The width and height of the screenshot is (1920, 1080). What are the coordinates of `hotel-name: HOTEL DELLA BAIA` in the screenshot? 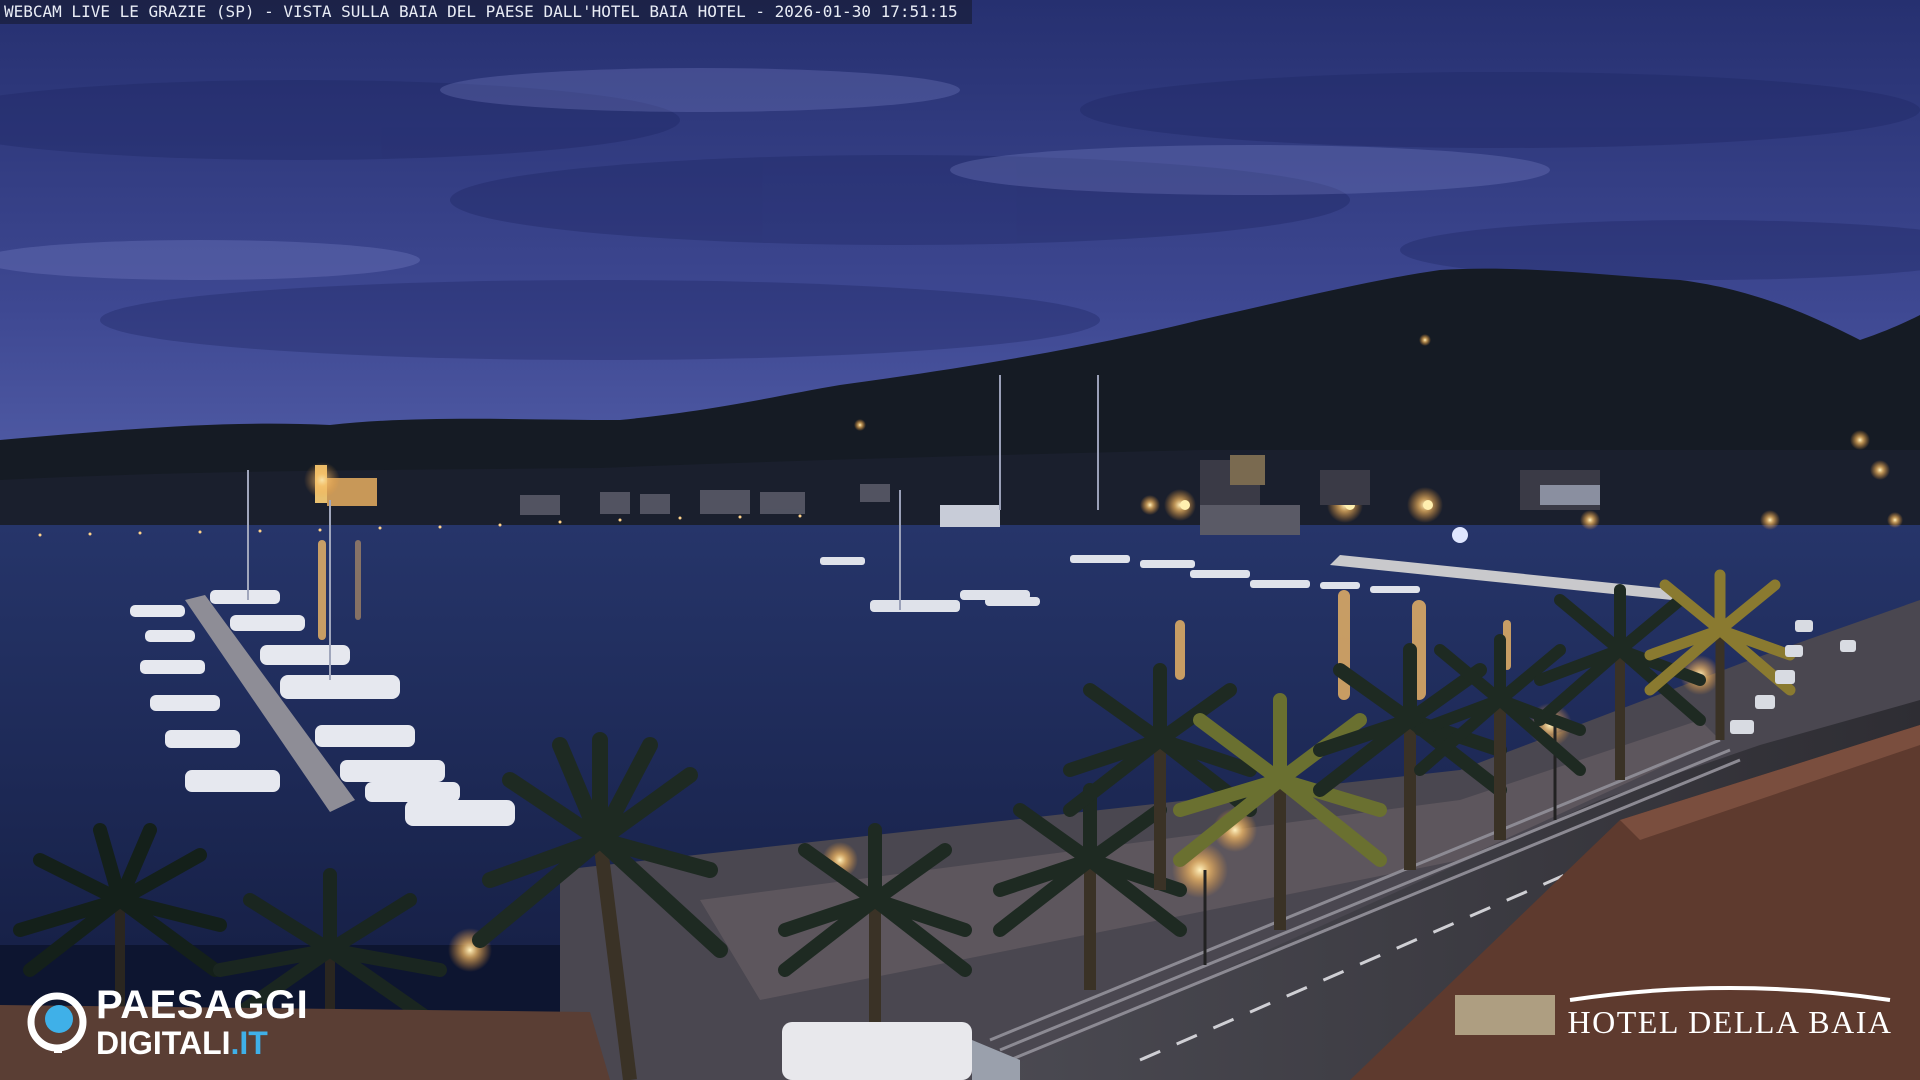 It's located at (1730, 1022).